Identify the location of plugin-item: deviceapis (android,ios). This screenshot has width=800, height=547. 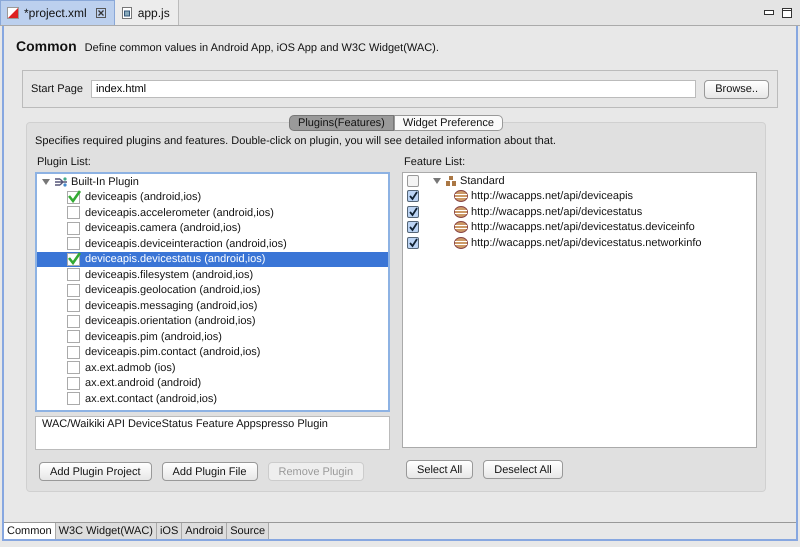
(212, 197).